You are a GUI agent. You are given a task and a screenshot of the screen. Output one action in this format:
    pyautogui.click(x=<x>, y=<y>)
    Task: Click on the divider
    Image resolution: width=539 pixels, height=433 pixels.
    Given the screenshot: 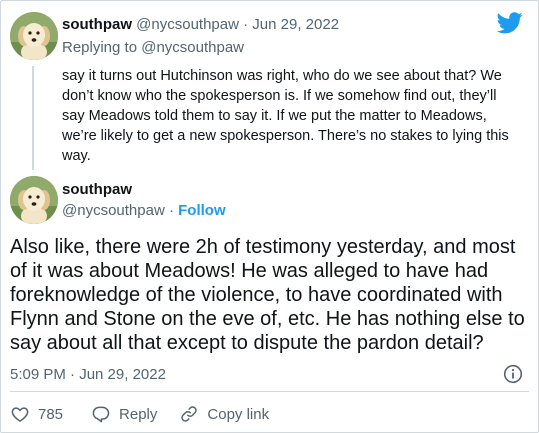 What is the action you would take?
    pyautogui.click(x=269, y=391)
    